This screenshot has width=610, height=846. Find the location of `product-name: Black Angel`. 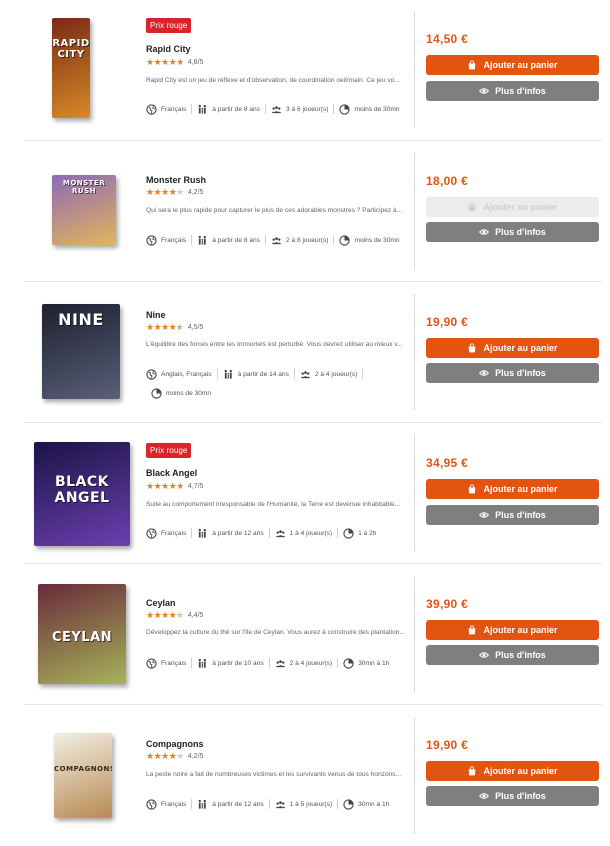

product-name: Black Angel is located at coordinates (171, 473).